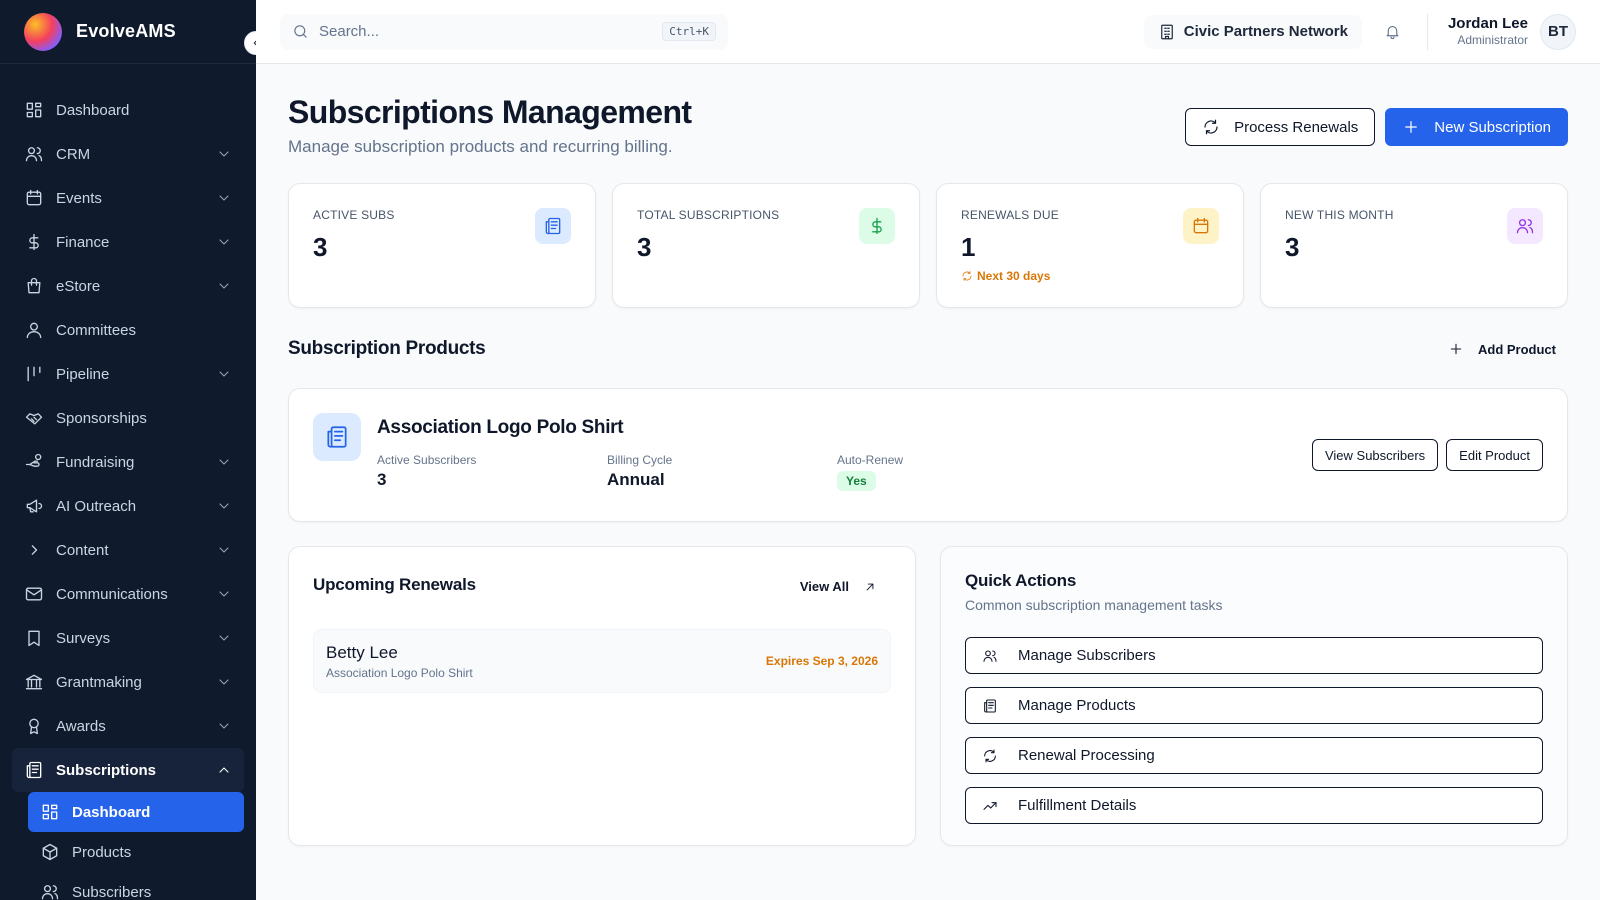 This screenshot has height=900, width=1600. I want to click on quick-action-manage-products: Manage Products, so click(1254, 705).